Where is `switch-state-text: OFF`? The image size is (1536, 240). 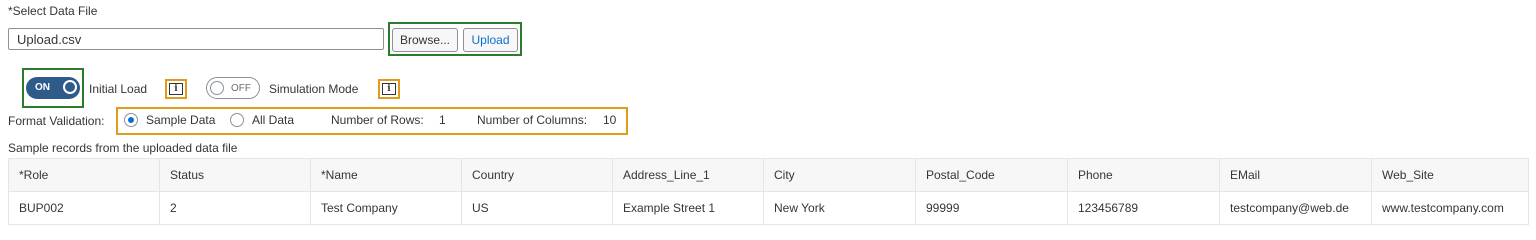
switch-state-text: OFF is located at coordinates (241, 88).